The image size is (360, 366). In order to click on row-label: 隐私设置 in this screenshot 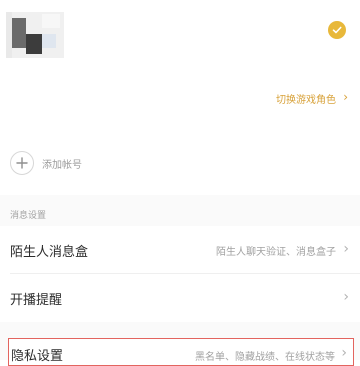, I will do `click(37, 356)`.